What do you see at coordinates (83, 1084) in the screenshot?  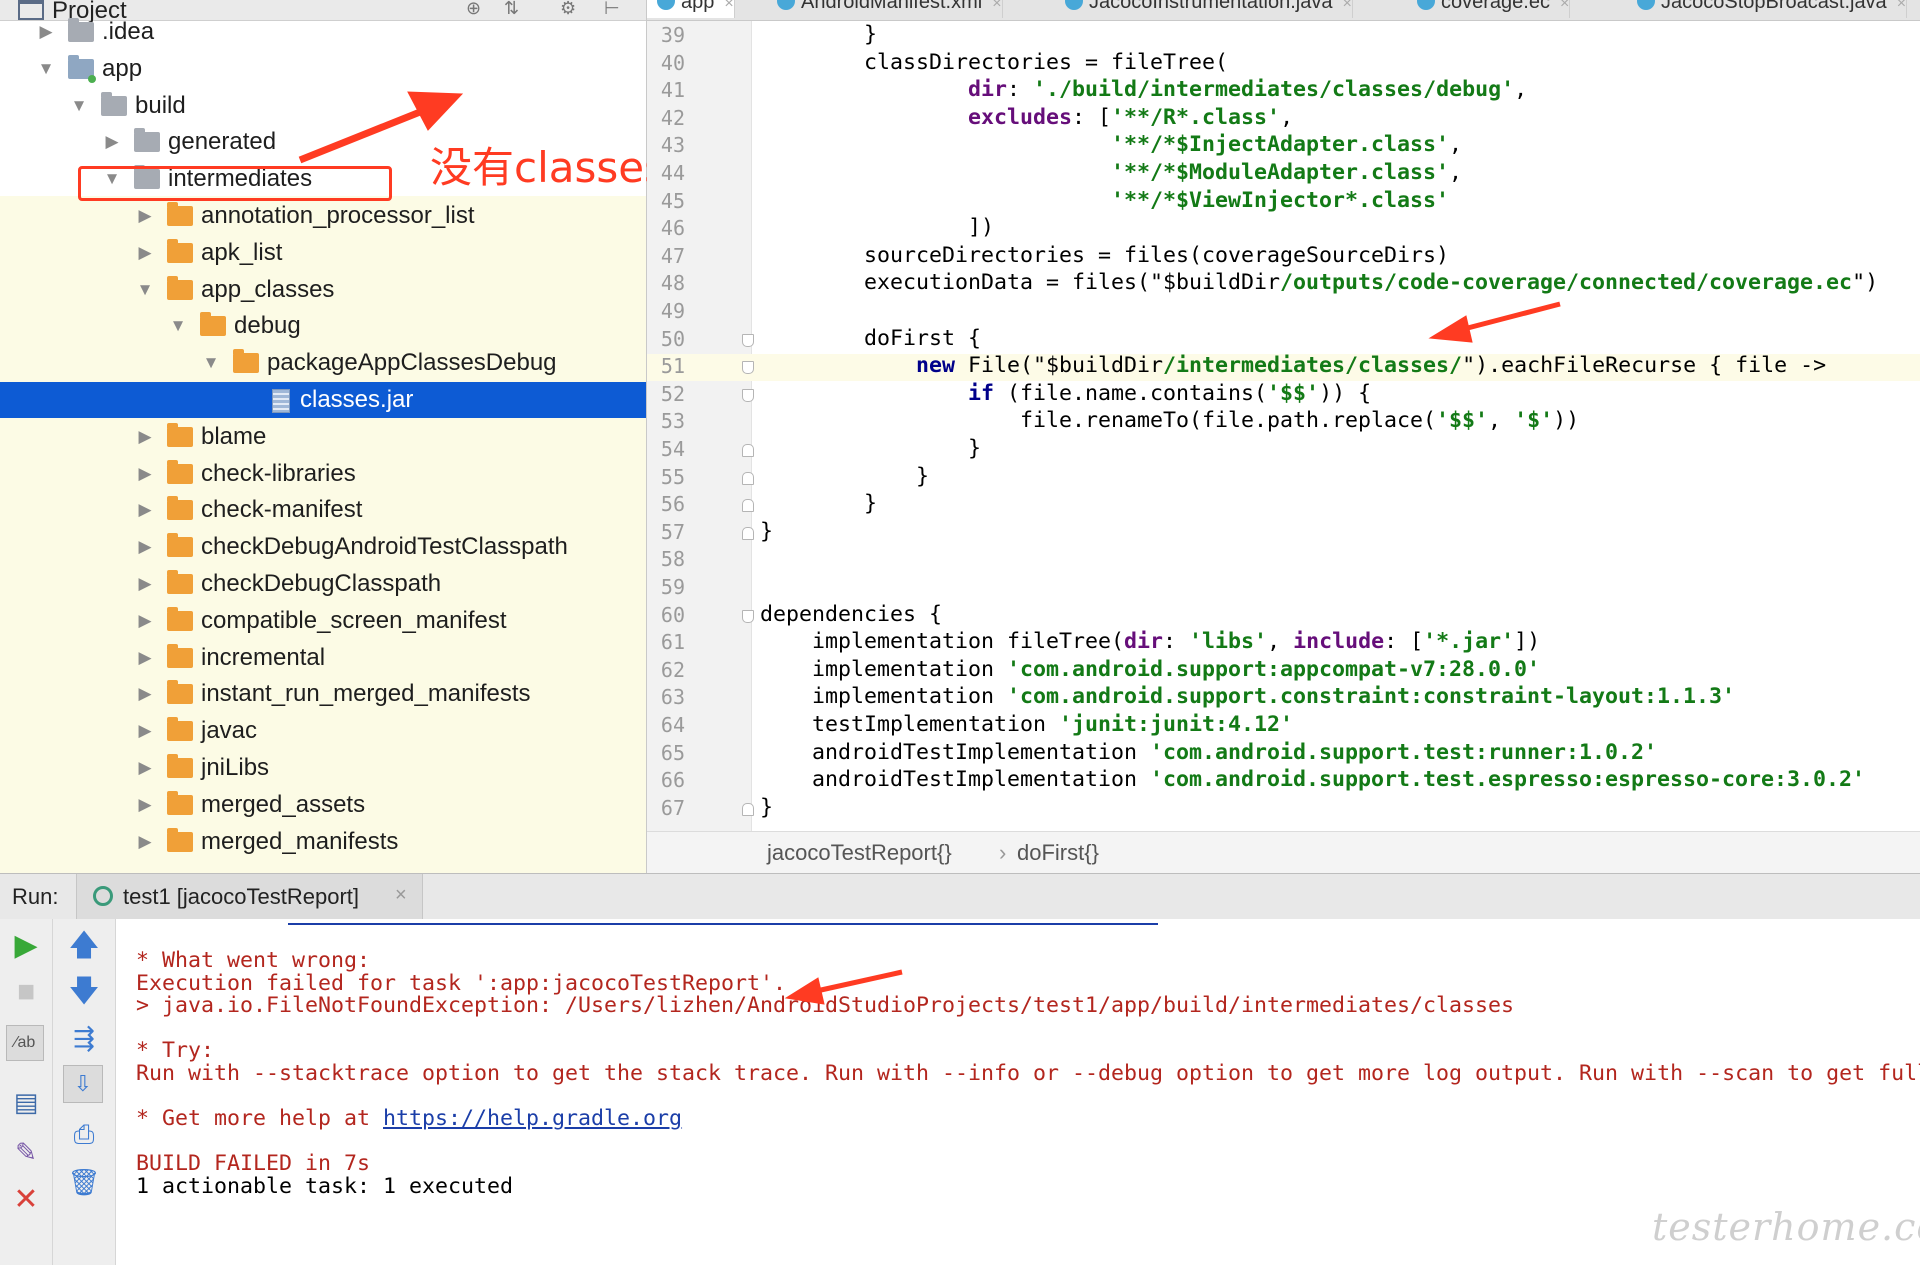 I see `scroll-to-end-icon: ⇩` at bounding box center [83, 1084].